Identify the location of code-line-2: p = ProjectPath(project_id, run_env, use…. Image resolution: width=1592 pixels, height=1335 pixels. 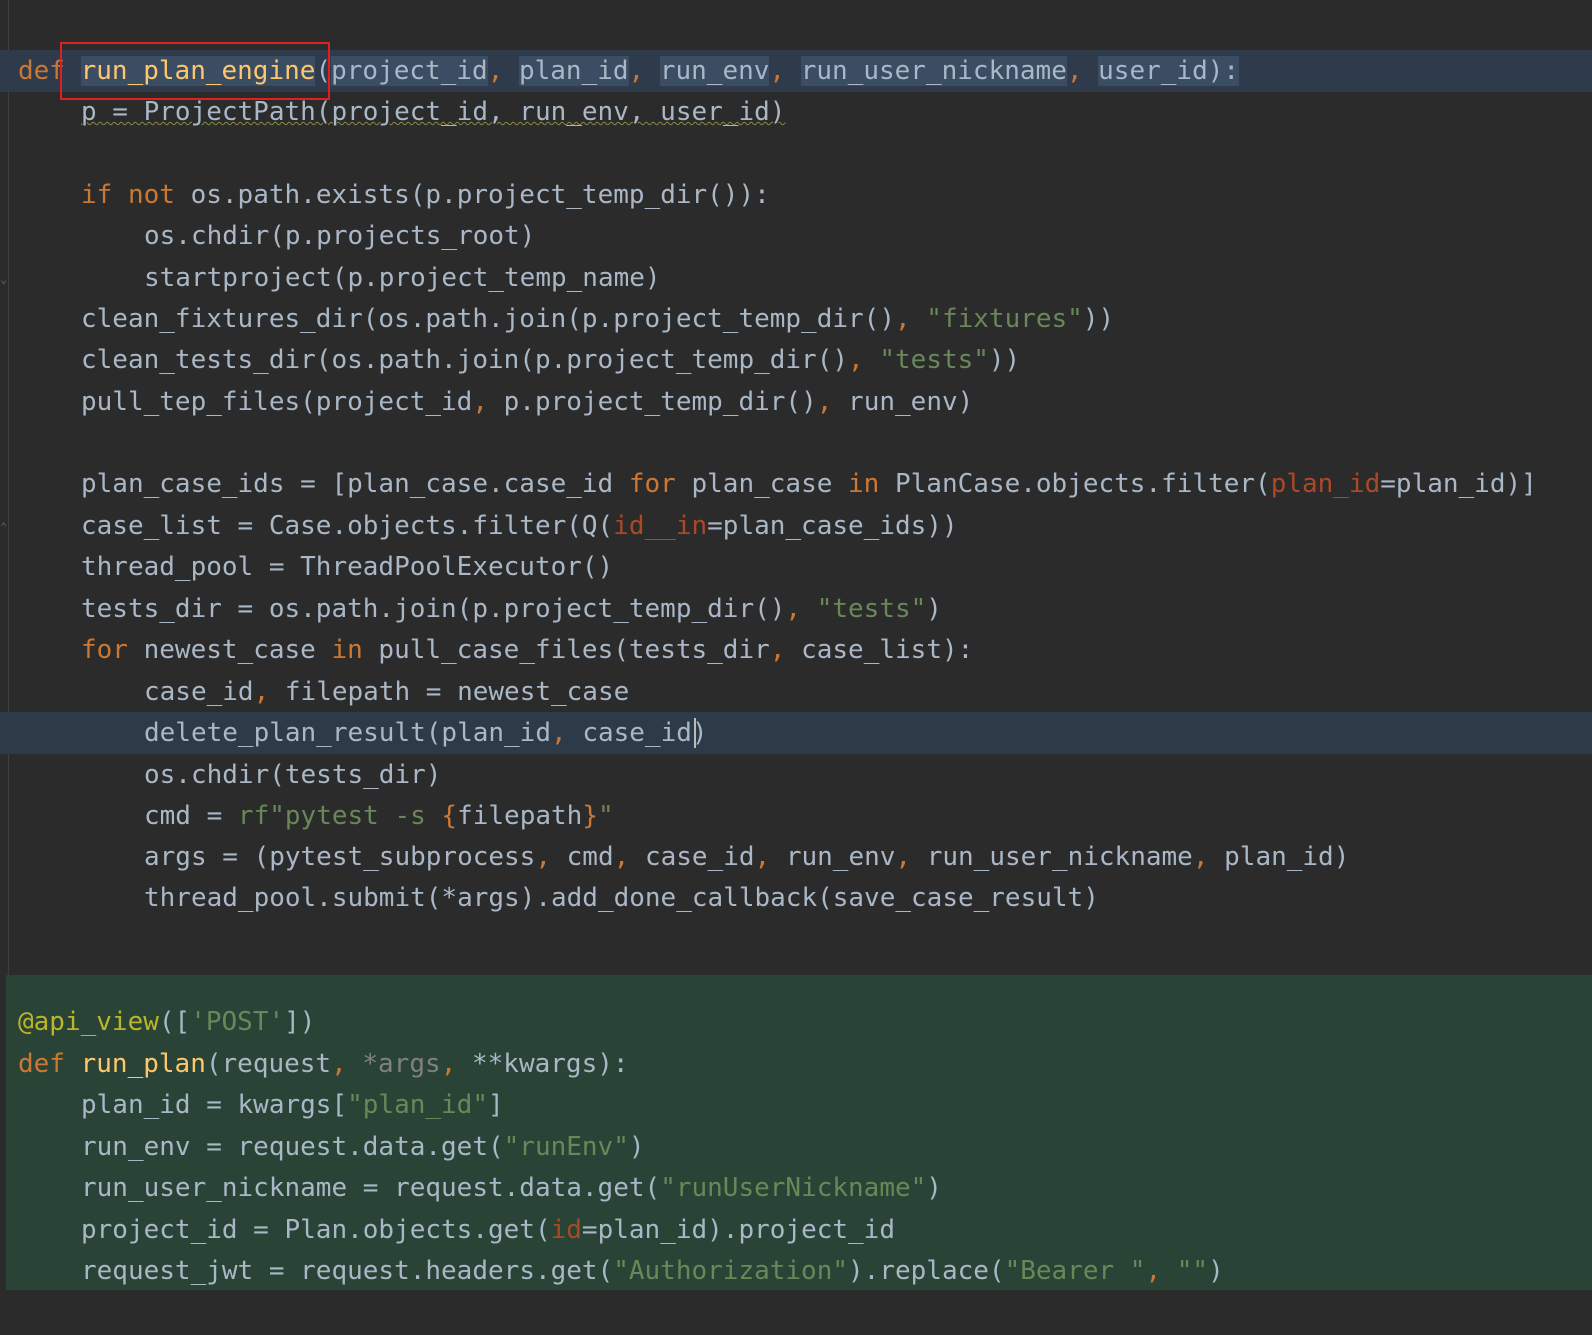
(796, 112).